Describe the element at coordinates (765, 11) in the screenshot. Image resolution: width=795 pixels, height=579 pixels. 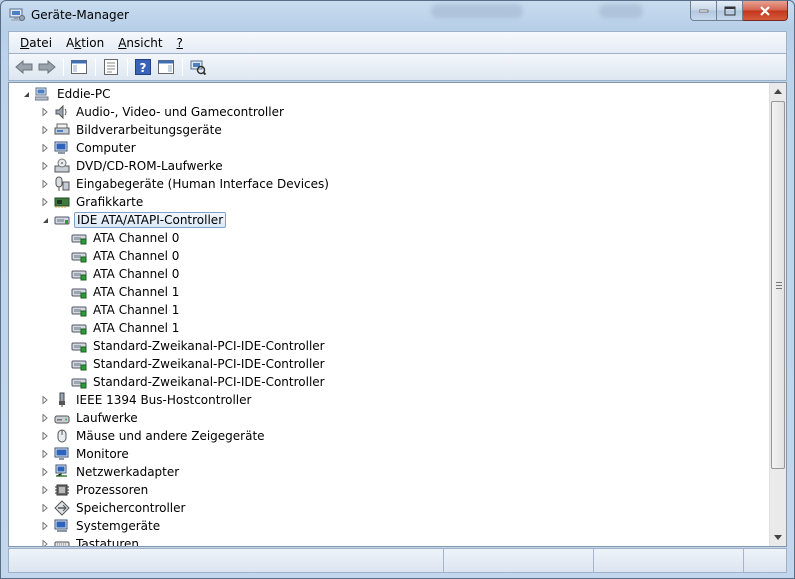
I see `close-button` at that location.